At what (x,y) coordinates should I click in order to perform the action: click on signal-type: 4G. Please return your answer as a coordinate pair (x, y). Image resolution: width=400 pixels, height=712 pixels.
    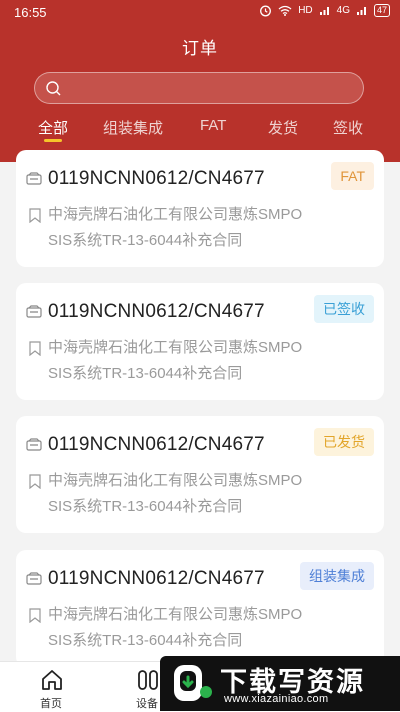
    Looking at the image, I should click on (343, 10).